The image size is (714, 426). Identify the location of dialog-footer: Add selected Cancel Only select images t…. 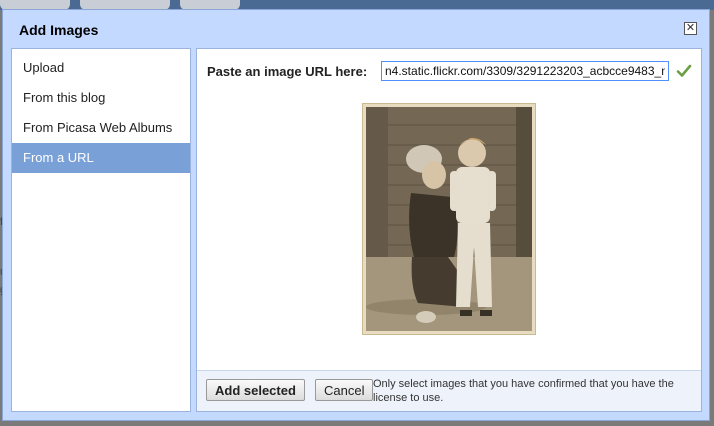
(449, 390).